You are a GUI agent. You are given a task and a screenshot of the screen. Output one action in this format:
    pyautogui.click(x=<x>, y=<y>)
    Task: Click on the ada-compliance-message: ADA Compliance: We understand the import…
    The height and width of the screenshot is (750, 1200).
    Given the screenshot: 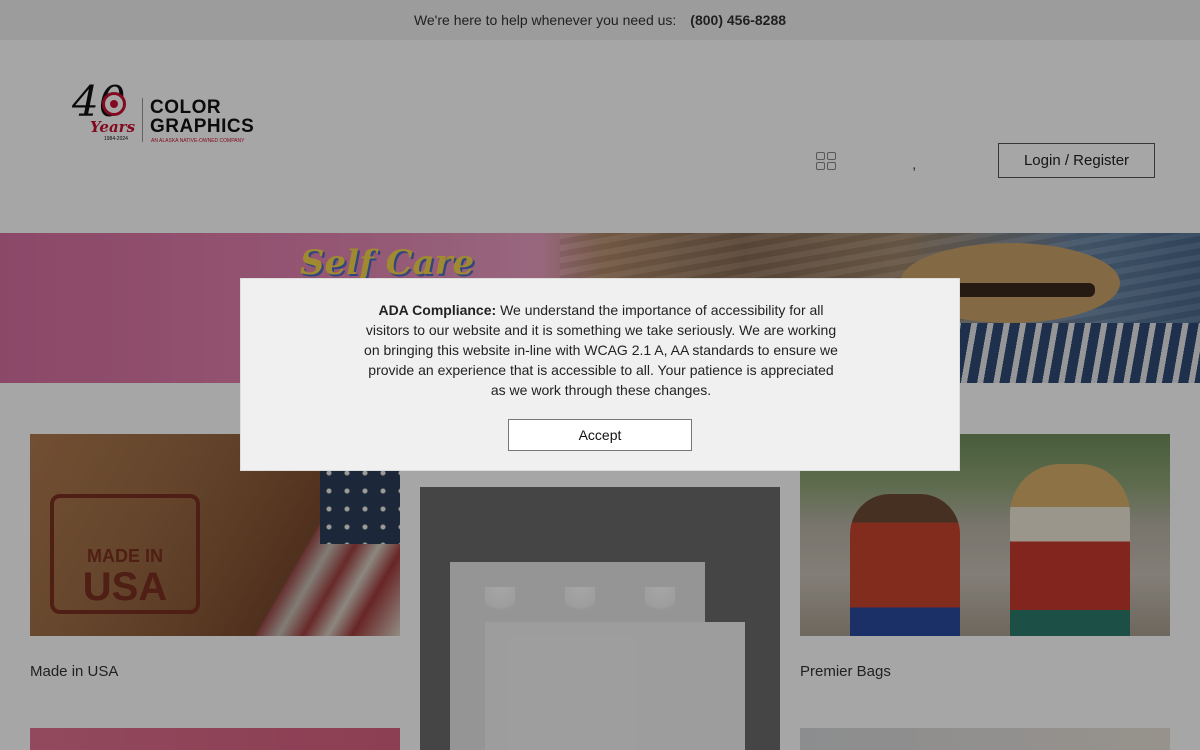 What is the action you would take?
    pyautogui.click(x=601, y=350)
    